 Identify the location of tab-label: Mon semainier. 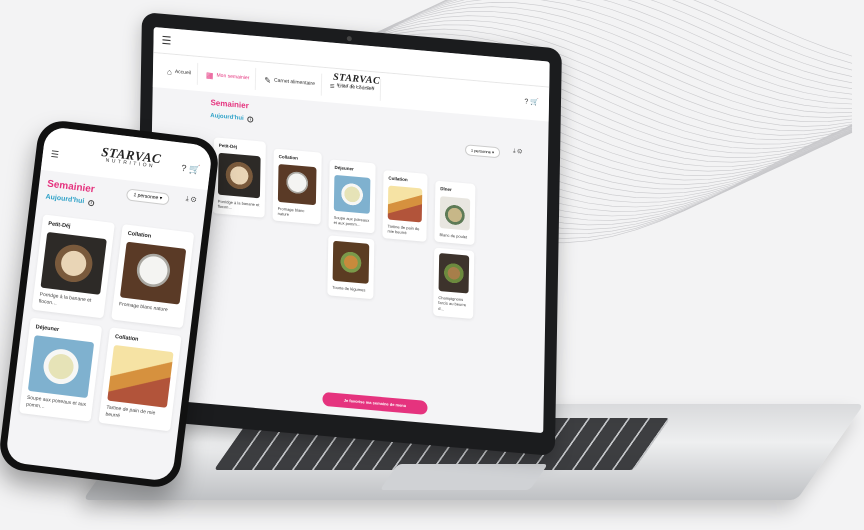
(233, 77).